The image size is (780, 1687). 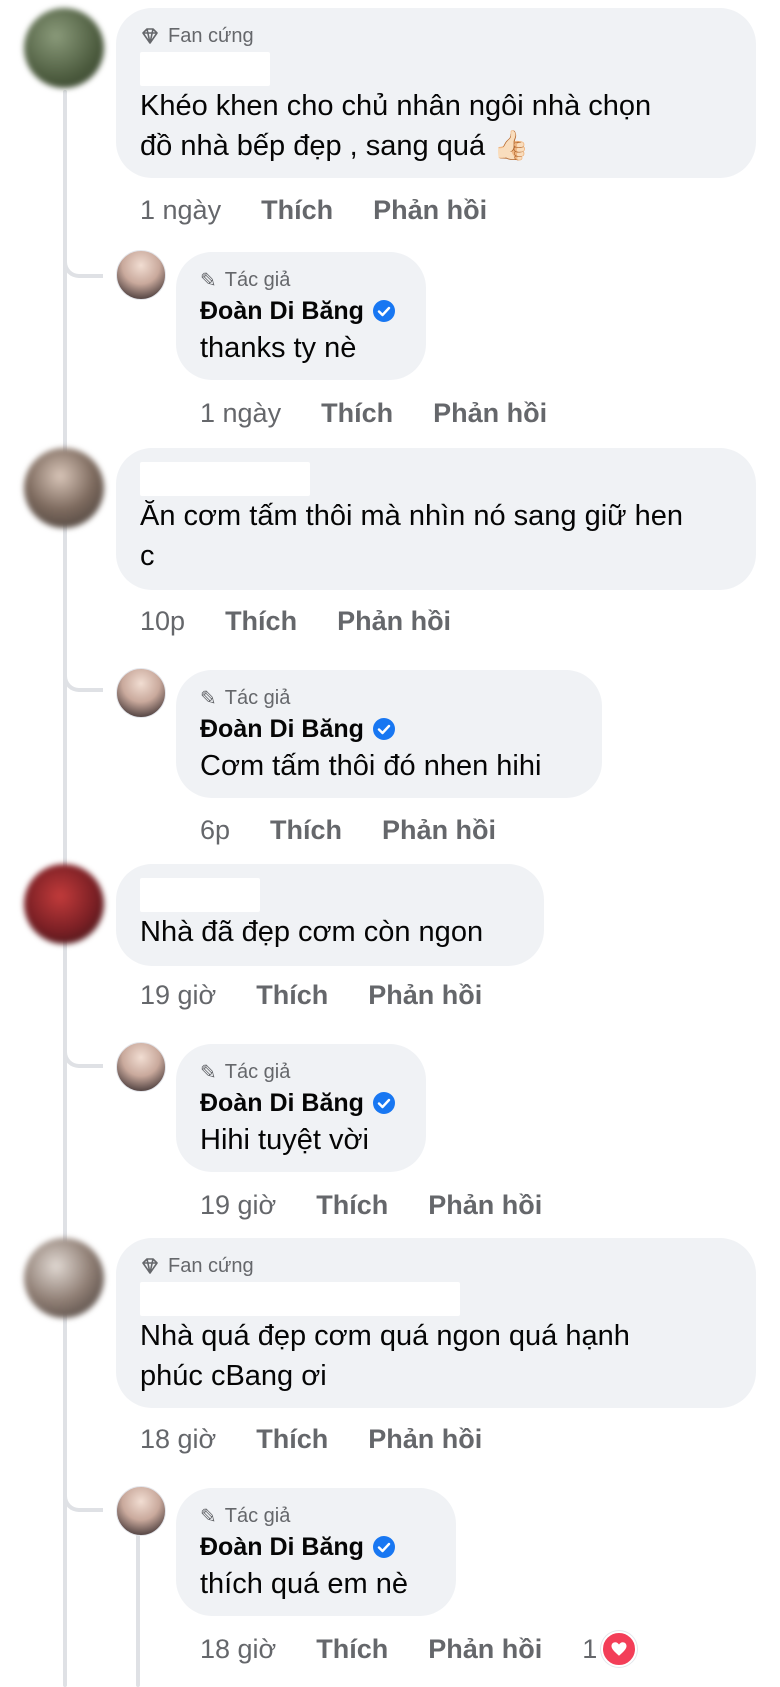 What do you see at coordinates (162, 621) in the screenshot?
I see `comment-time: 10p` at bounding box center [162, 621].